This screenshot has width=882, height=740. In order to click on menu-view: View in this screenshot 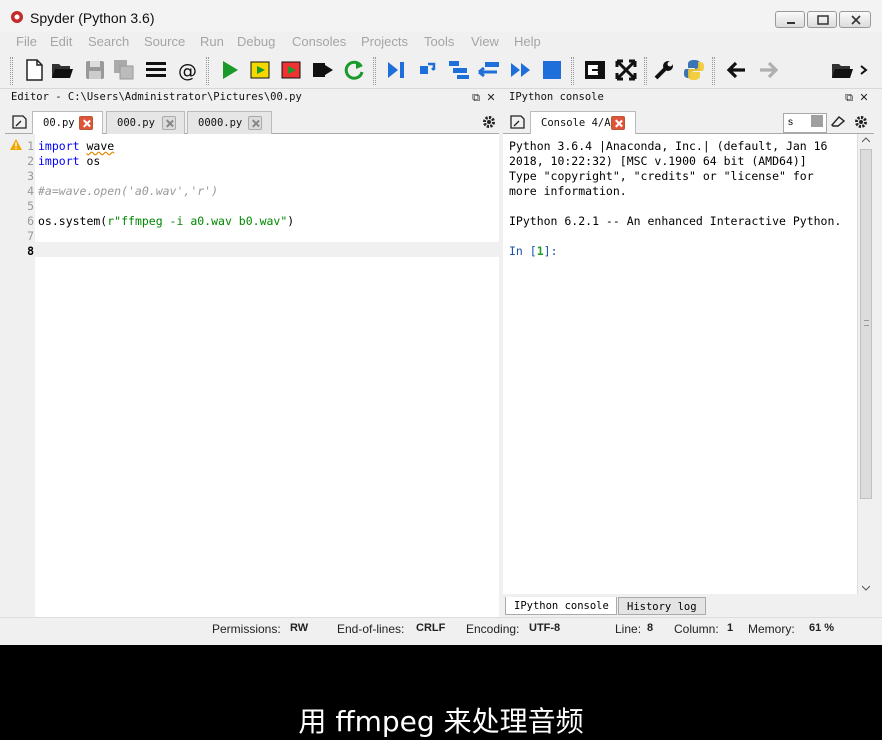, I will do `click(485, 41)`.